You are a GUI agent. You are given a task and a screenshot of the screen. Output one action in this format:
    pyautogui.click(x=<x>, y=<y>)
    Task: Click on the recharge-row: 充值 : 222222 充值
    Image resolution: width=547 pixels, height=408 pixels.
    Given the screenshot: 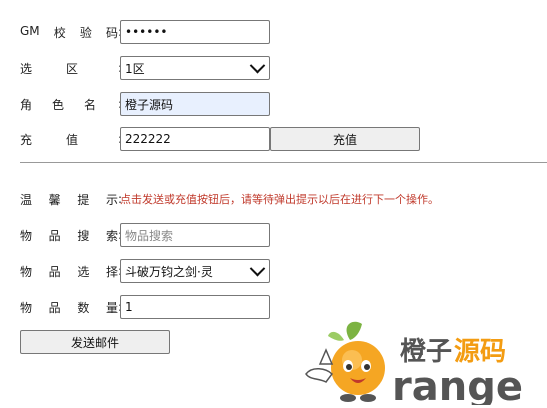 What is the action you would take?
    pyautogui.click(x=220, y=139)
    